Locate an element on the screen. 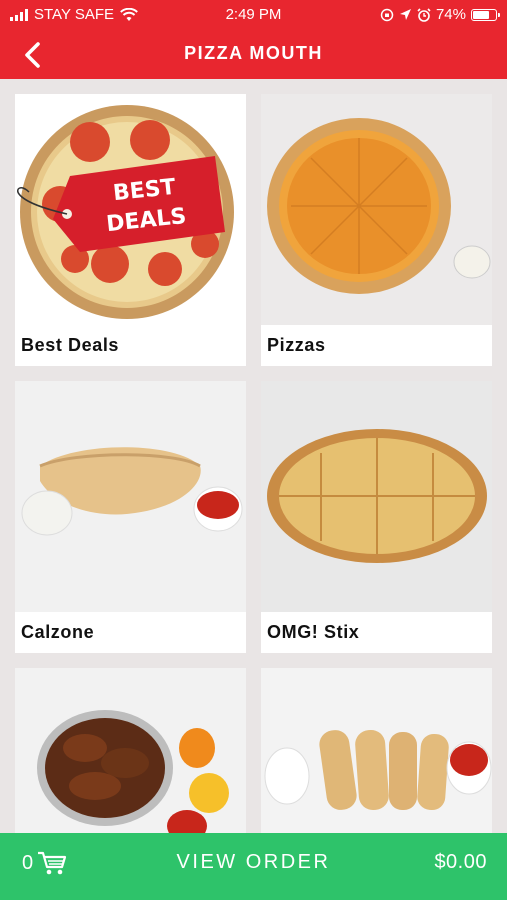 The height and width of the screenshot is (900, 507). alarm-icon is located at coordinates (424, 14).